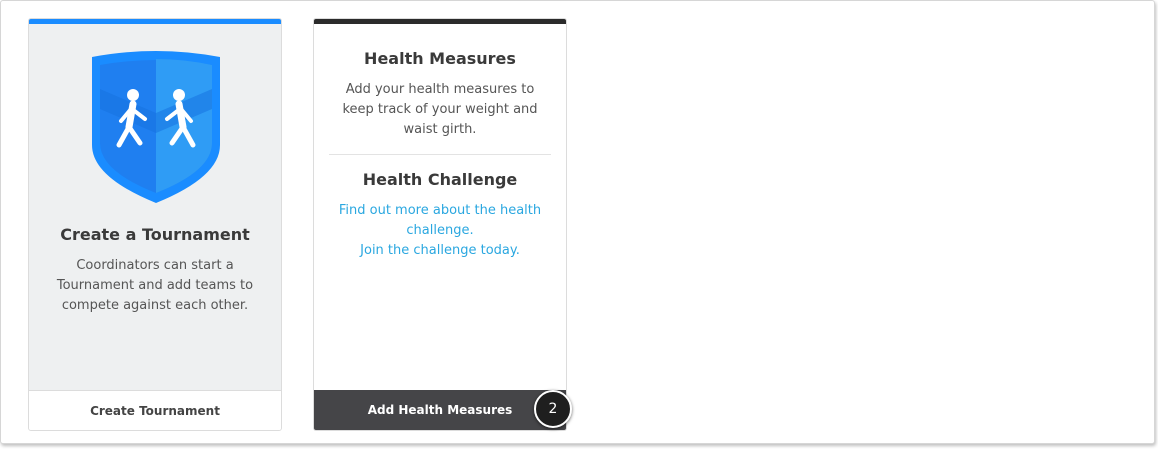 This screenshot has height=449, width=1158. What do you see at coordinates (440, 410) in the screenshot?
I see `add-health-measures-button: Add Health Measures` at bounding box center [440, 410].